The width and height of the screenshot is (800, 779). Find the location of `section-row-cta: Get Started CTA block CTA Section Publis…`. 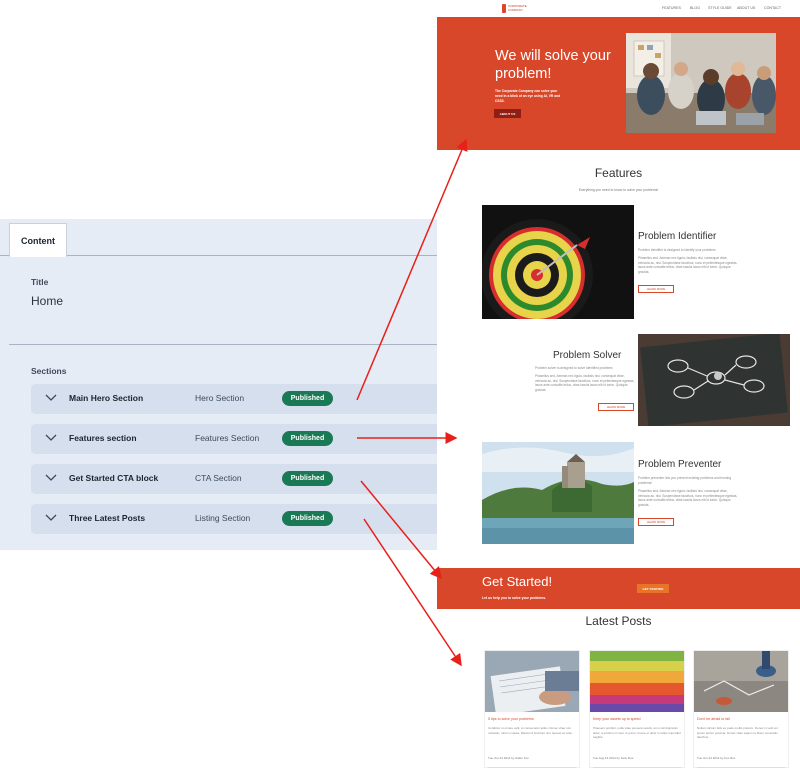

section-row-cta: Get Started CTA block CTA Section Publis… is located at coordinates (234, 479).